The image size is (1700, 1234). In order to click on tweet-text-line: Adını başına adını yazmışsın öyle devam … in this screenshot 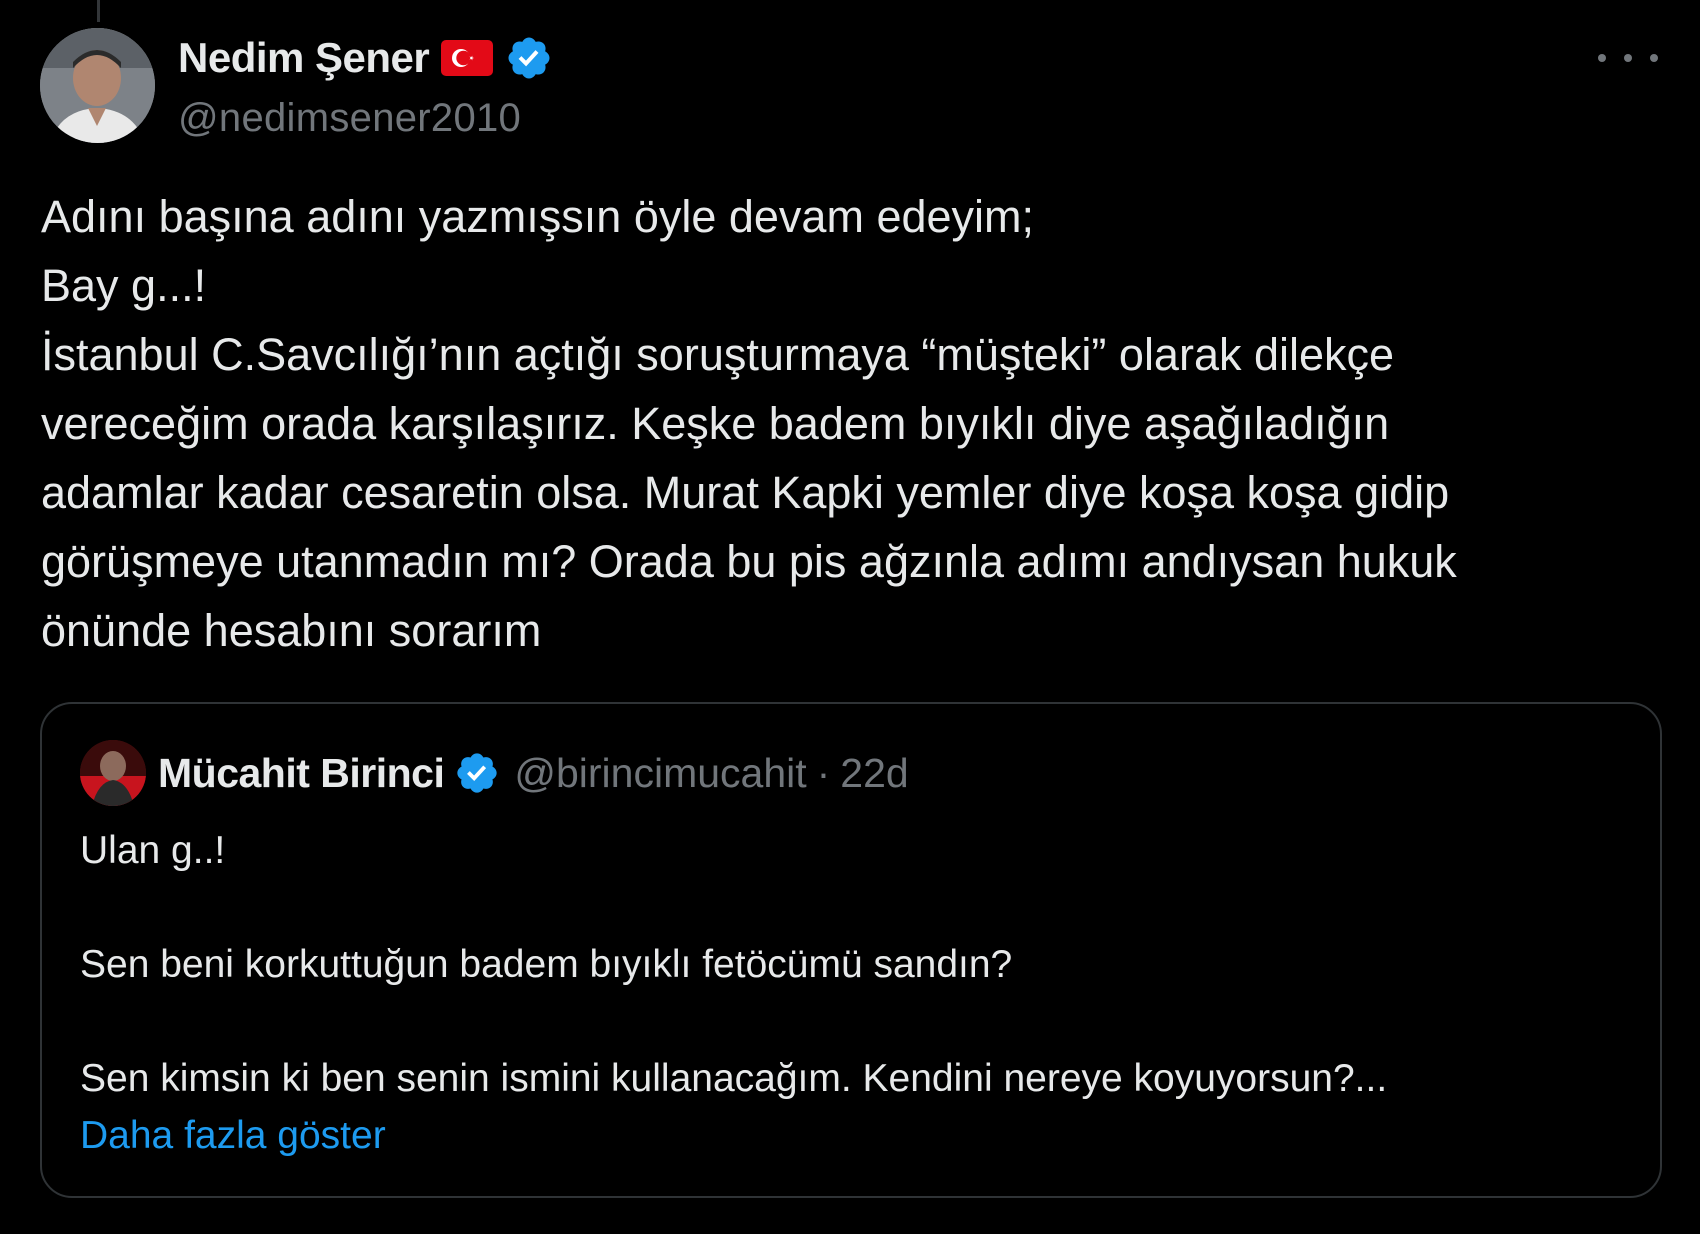, I will do `click(538, 216)`.